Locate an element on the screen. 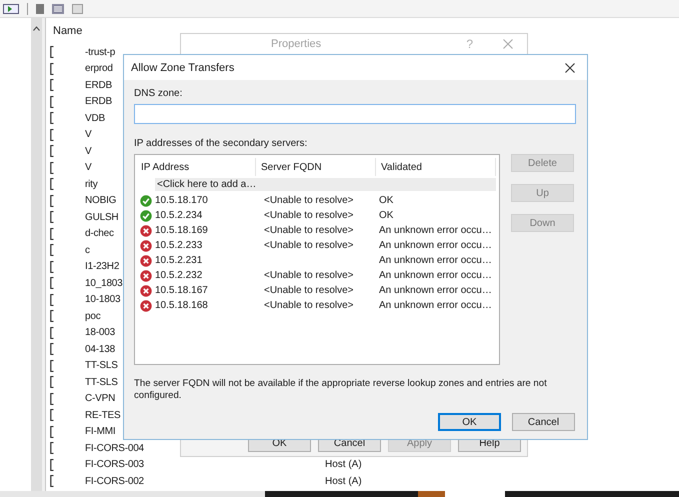  close-icon is located at coordinates (570, 67).